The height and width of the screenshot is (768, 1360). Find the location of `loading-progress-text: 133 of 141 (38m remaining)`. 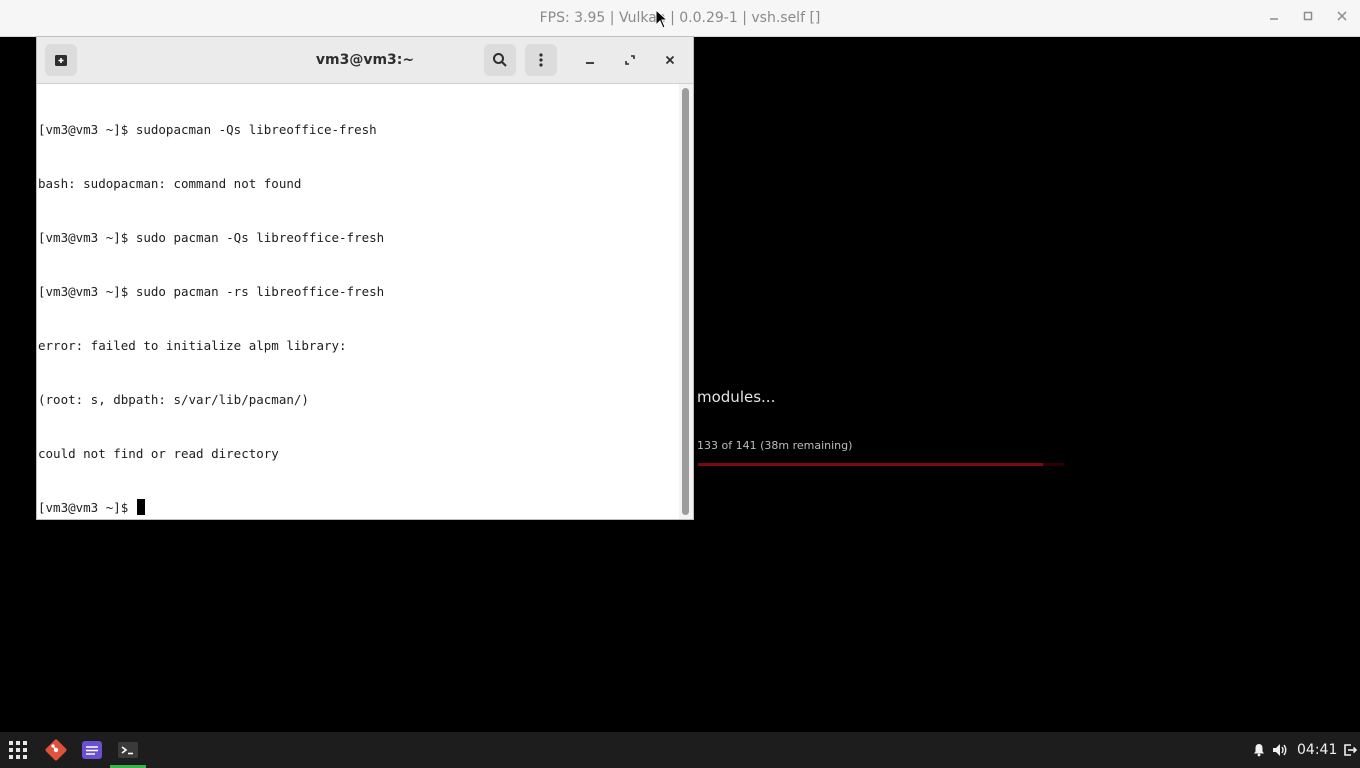

loading-progress-text: 133 of 141 (38m remaining) is located at coordinates (775, 445).